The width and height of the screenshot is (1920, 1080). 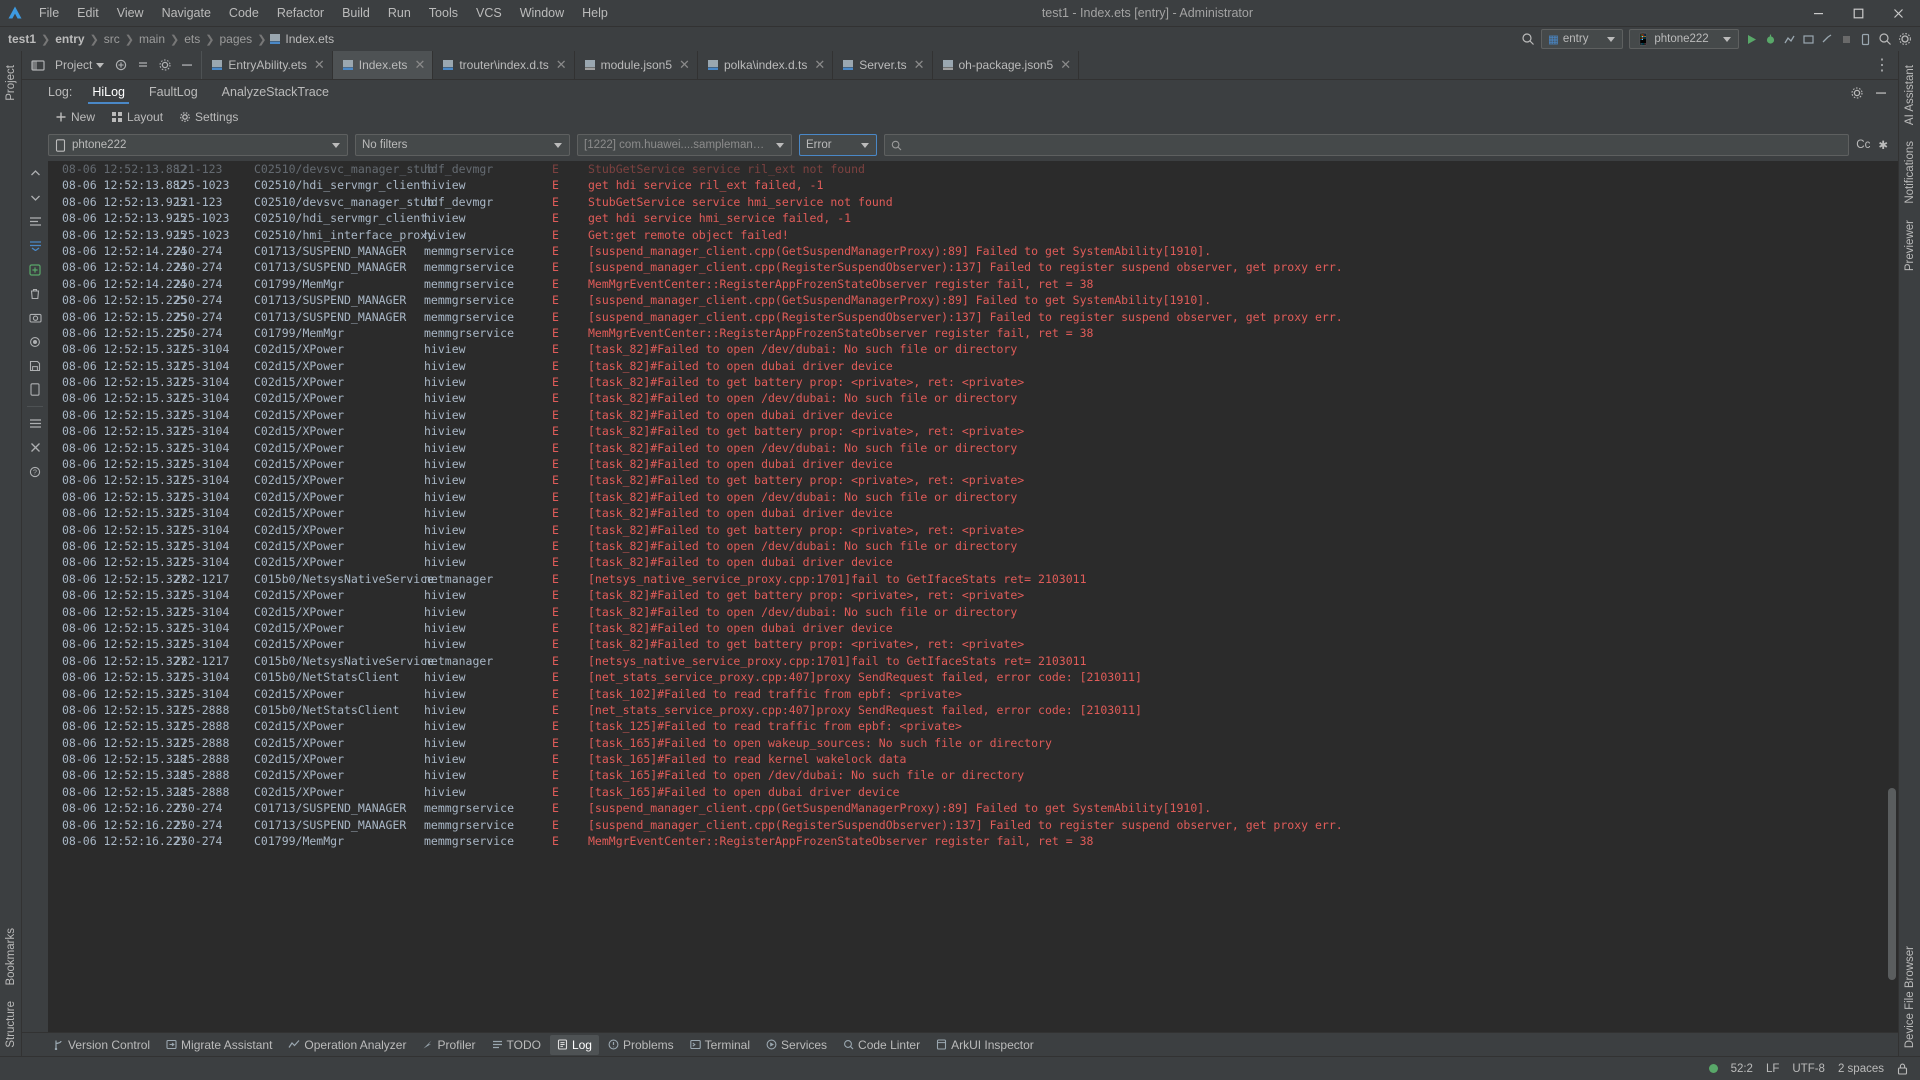 What do you see at coordinates (130, 13) in the screenshot?
I see `menu-view: View` at bounding box center [130, 13].